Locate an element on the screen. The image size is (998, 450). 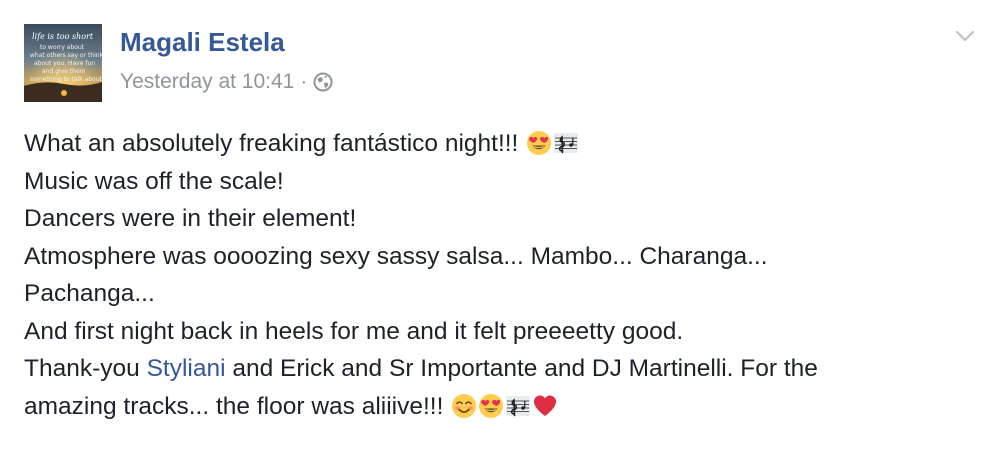
avatar-text-2: what others say or think is located at coordinates (66, 55).